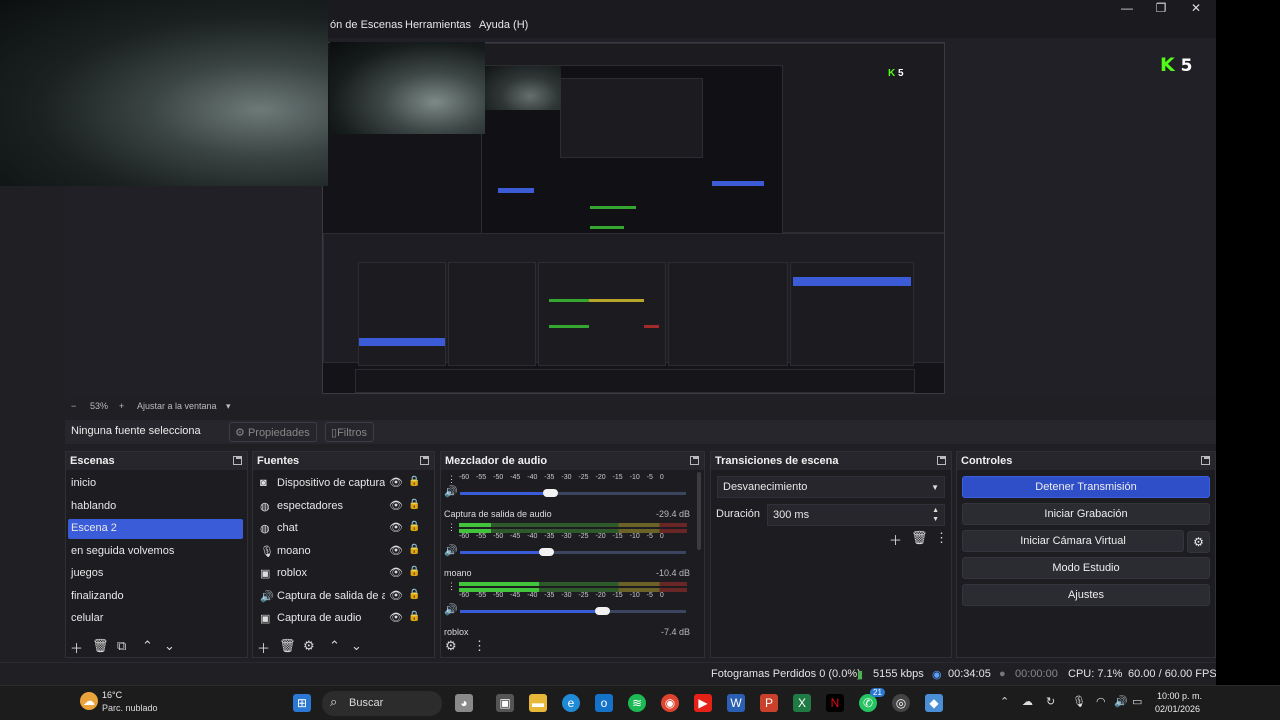 This screenshot has height=720, width=1280. What do you see at coordinates (1004, 701) in the screenshot?
I see `chevron-up-icon: ⌃` at bounding box center [1004, 701].